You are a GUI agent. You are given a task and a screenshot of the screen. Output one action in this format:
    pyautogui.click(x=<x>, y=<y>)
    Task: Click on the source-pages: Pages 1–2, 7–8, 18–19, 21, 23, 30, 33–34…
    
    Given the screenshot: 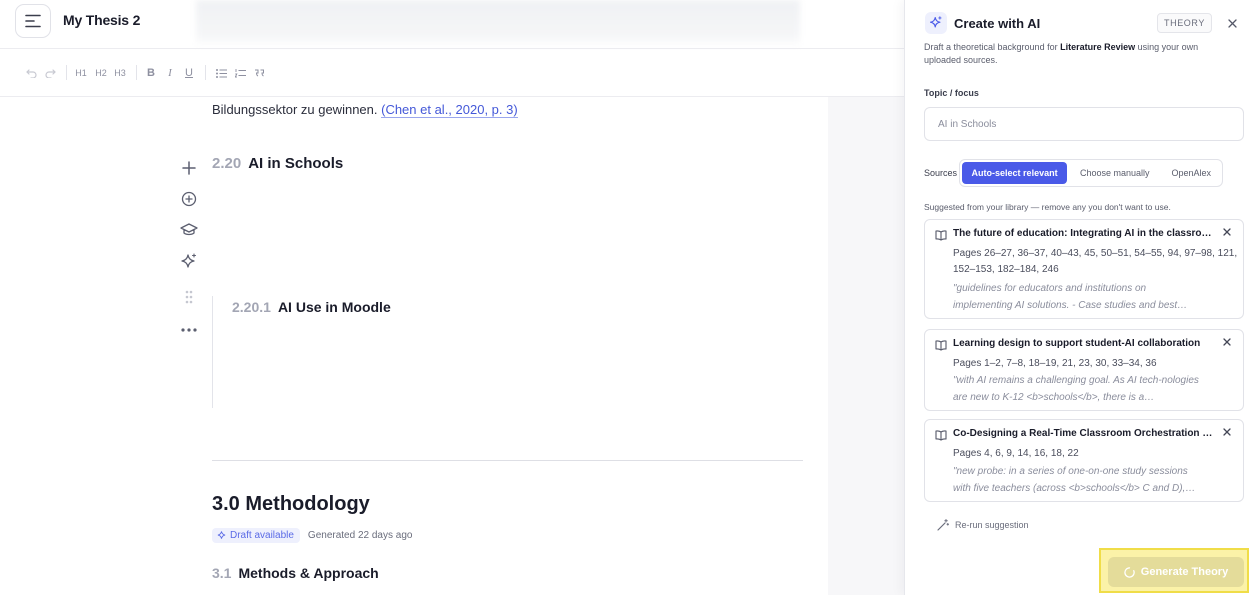 What is the action you would take?
    pyautogui.click(x=1055, y=363)
    